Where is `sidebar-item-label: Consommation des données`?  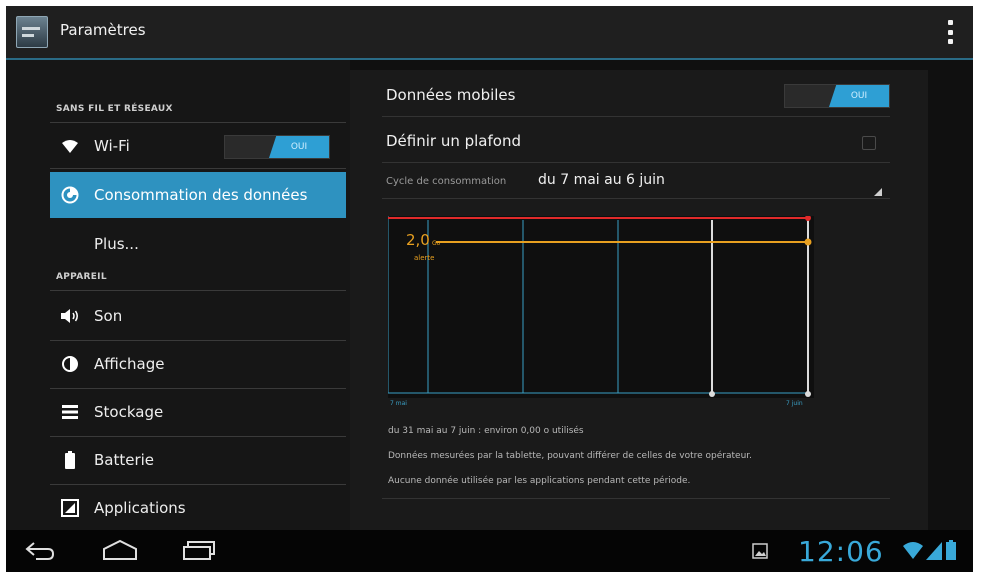
sidebar-item-label: Consommation des données is located at coordinates (201, 195).